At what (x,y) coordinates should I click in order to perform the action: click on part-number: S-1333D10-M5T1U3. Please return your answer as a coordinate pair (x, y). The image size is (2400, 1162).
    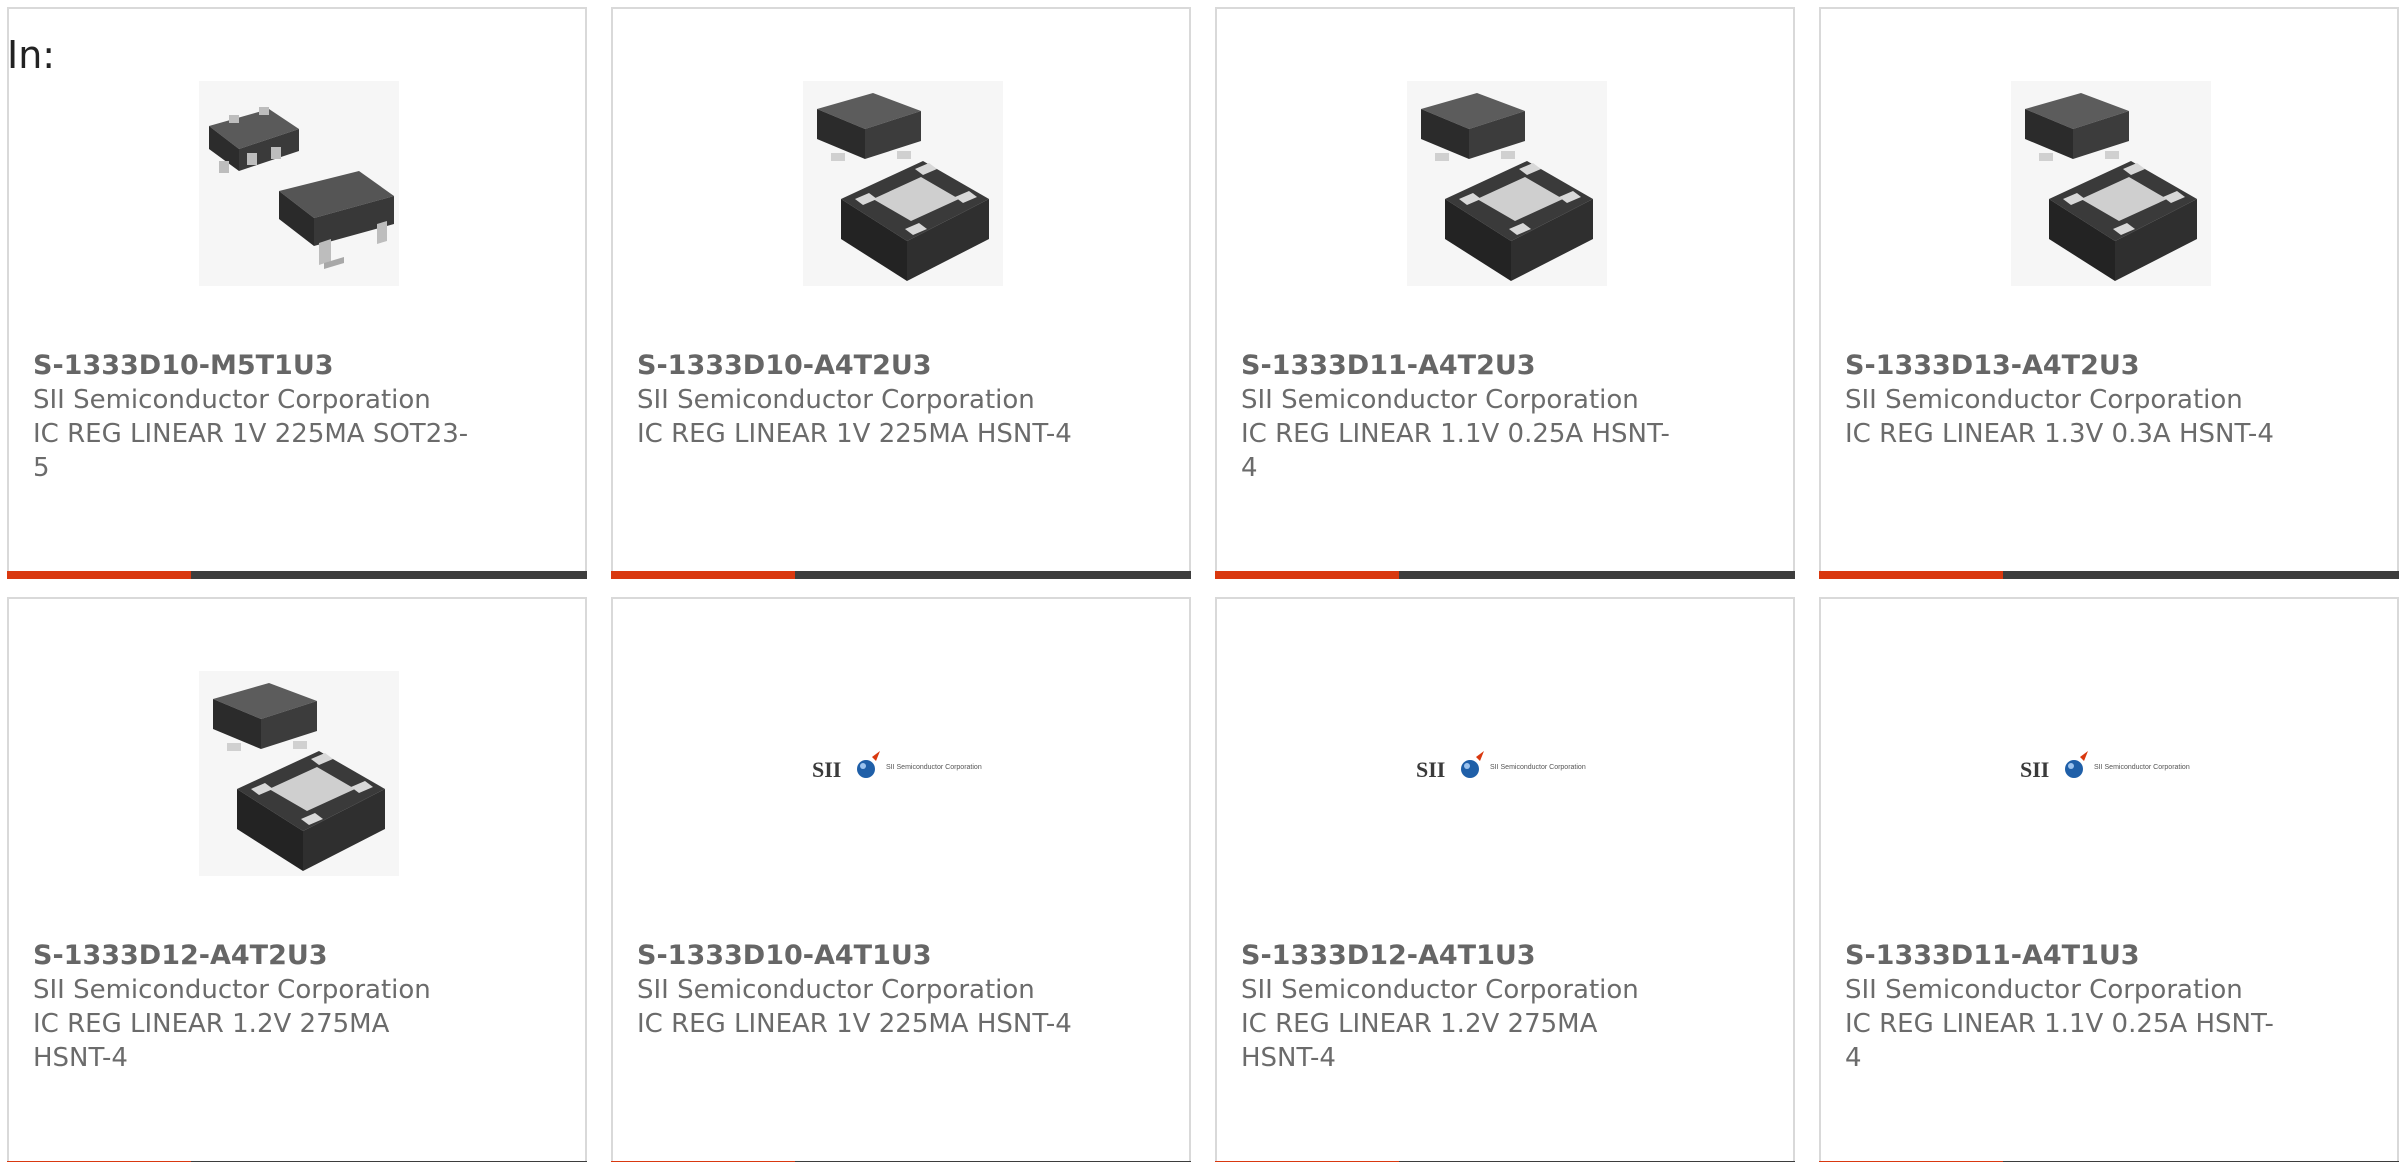
    Looking at the image, I should click on (253, 366).